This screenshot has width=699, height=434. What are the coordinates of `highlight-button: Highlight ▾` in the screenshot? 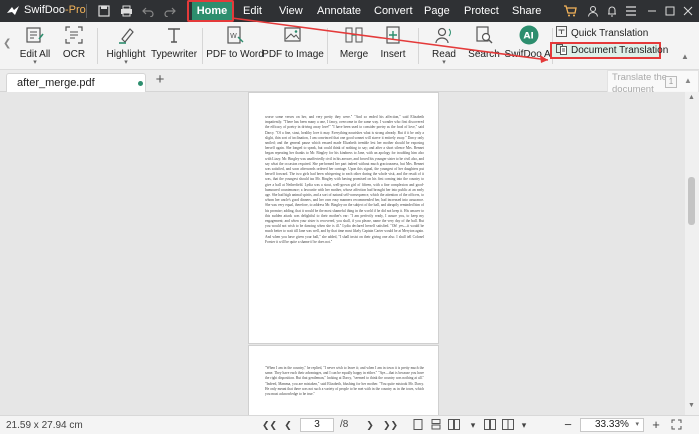 It's located at (126, 46).